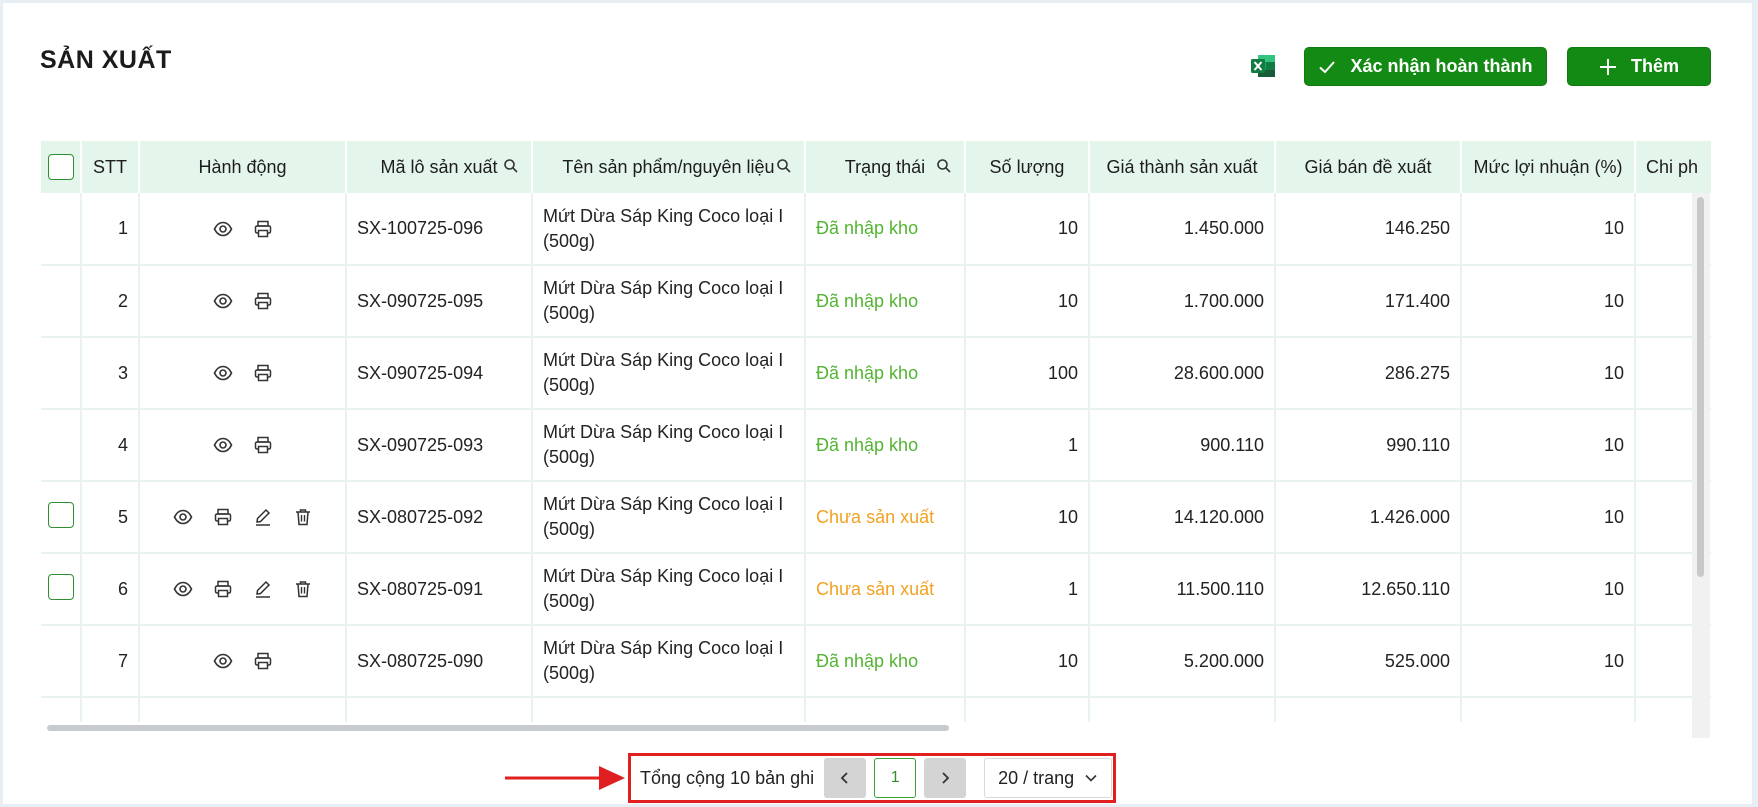  I want to click on row-stt: 6, so click(110, 589).